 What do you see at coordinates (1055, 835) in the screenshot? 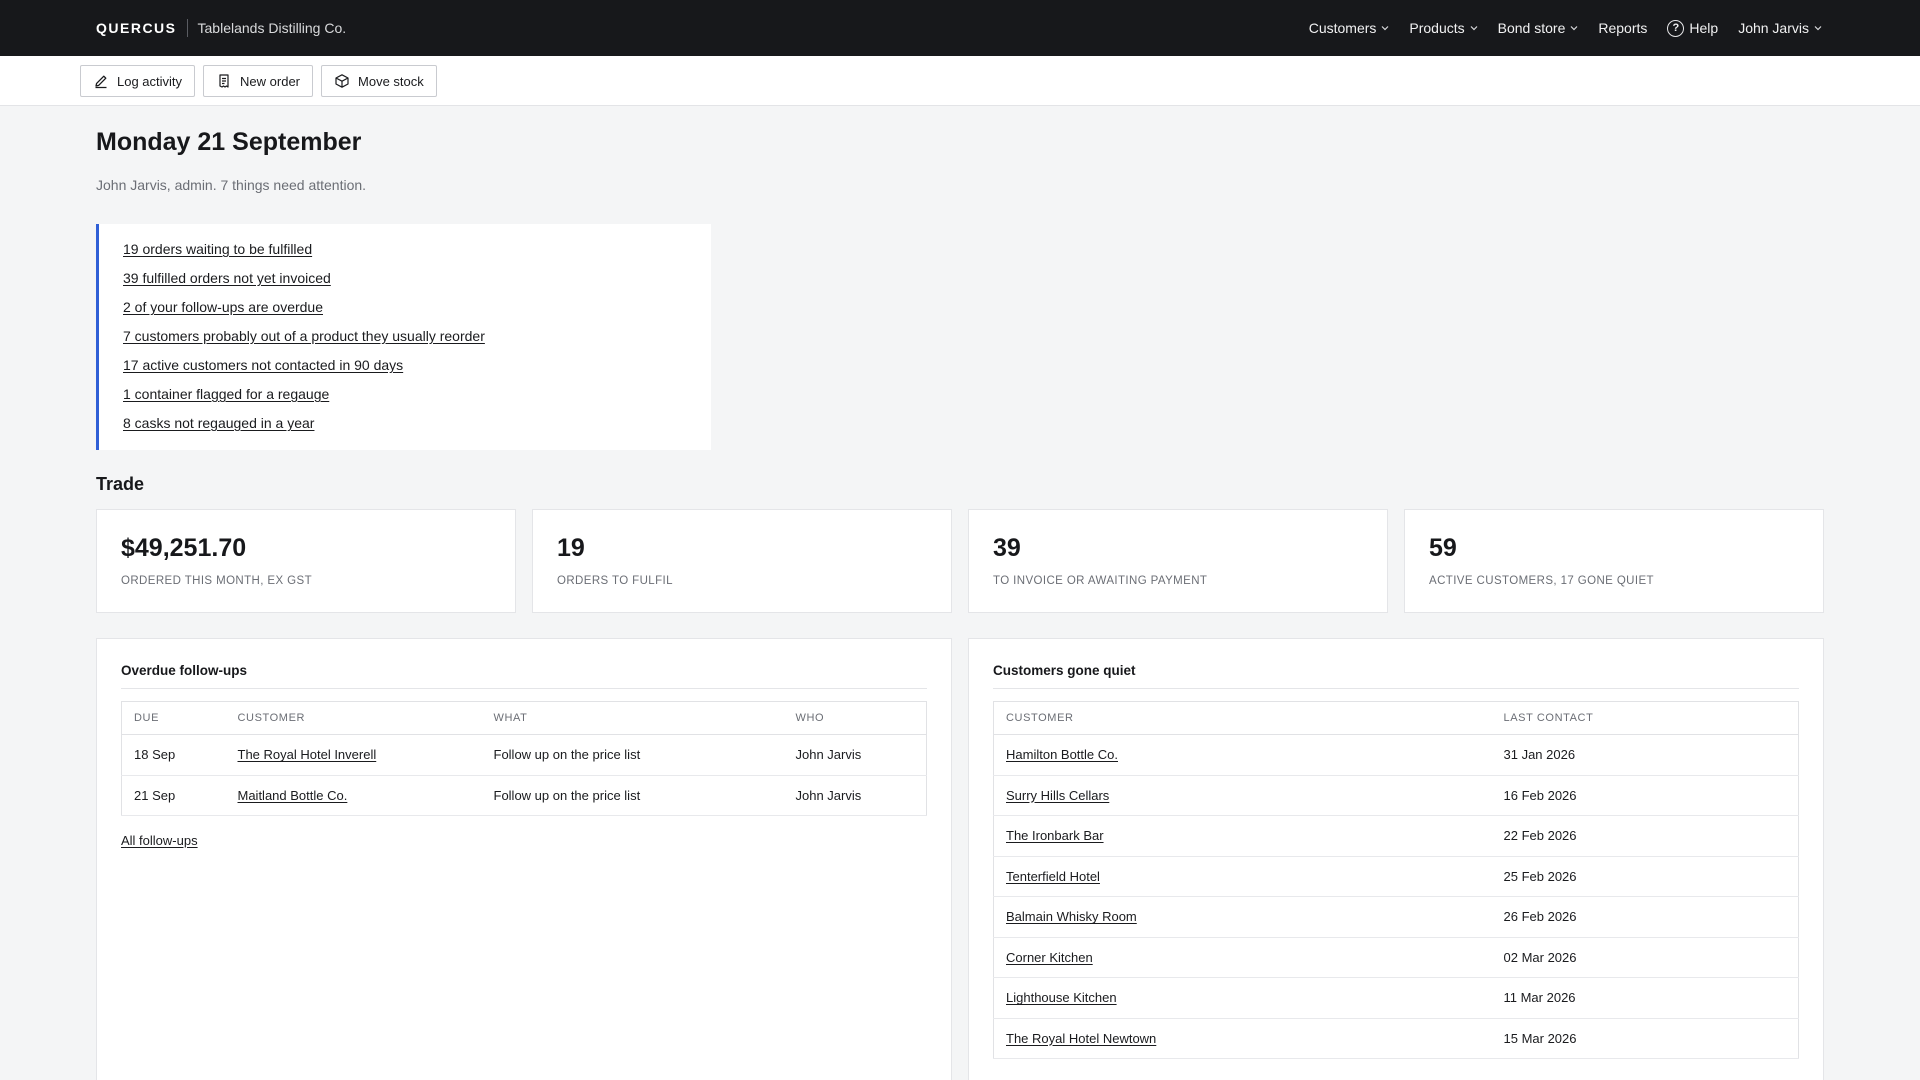
I see `customer-link: The Ironbark Bar` at bounding box center [1055, 835].